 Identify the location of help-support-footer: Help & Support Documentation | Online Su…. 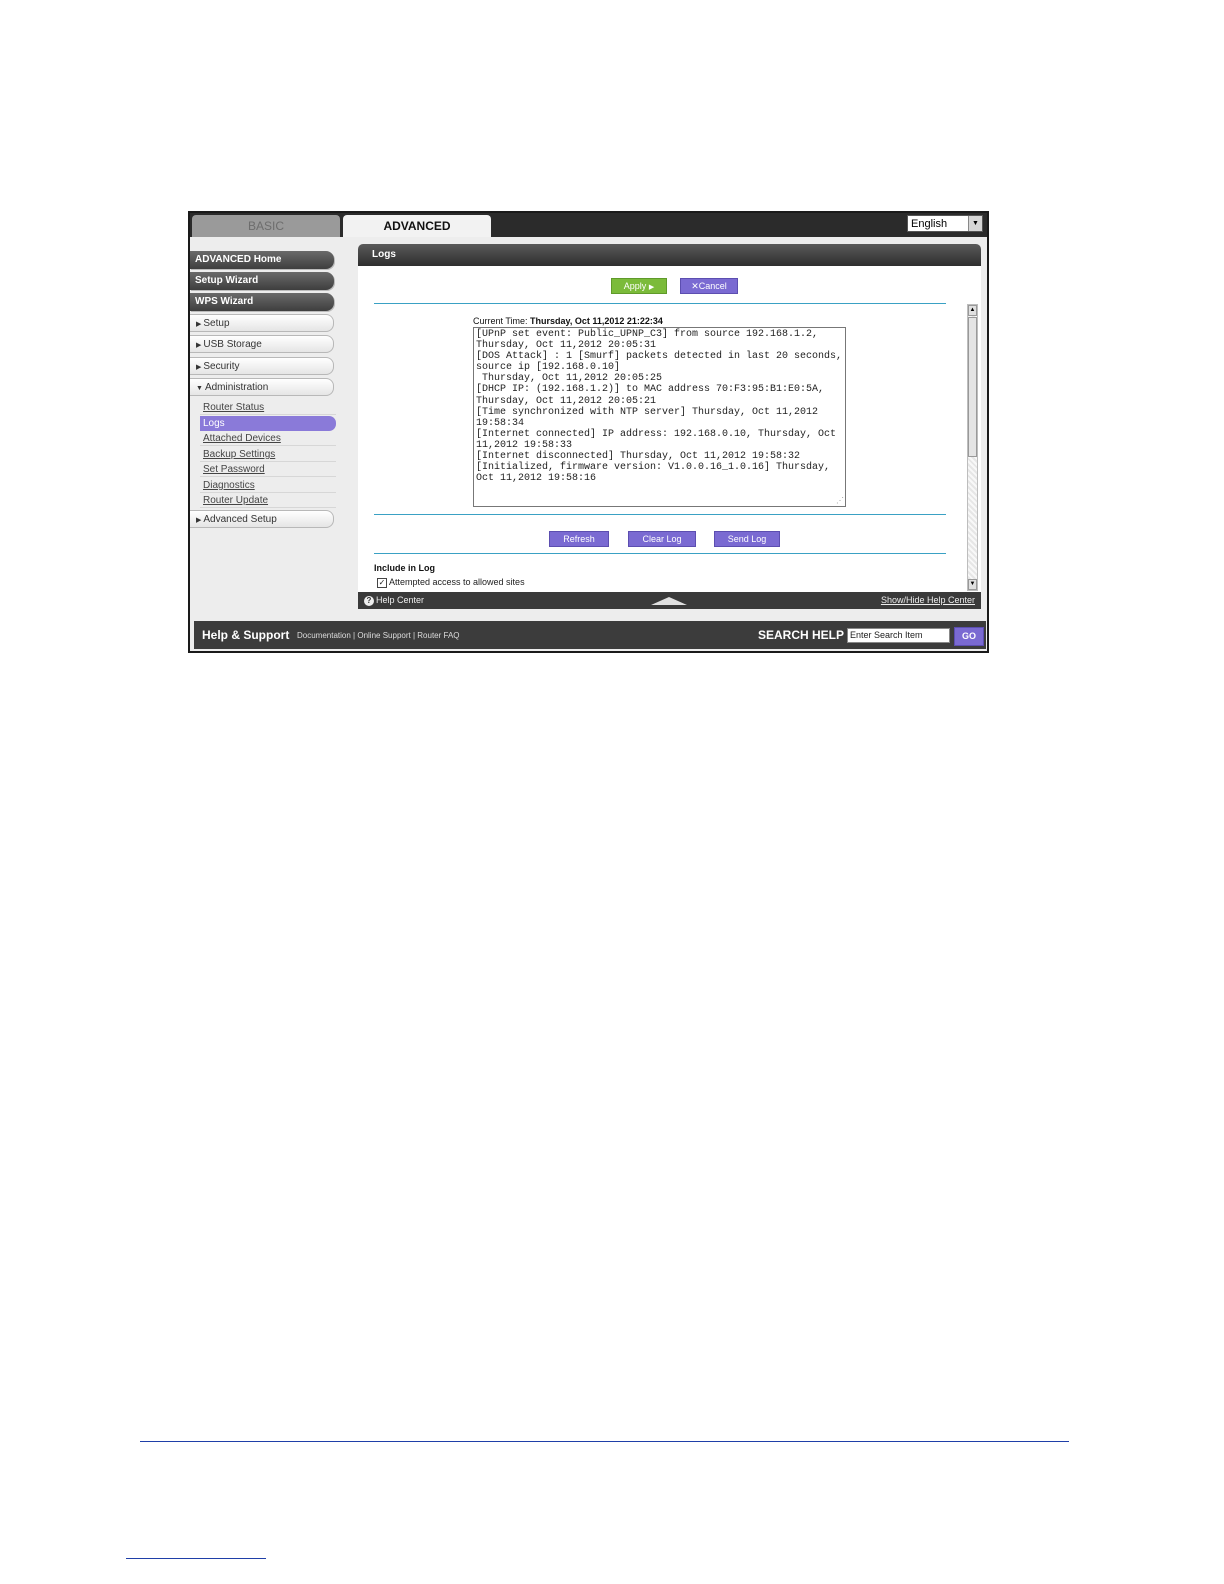
(590, 635).